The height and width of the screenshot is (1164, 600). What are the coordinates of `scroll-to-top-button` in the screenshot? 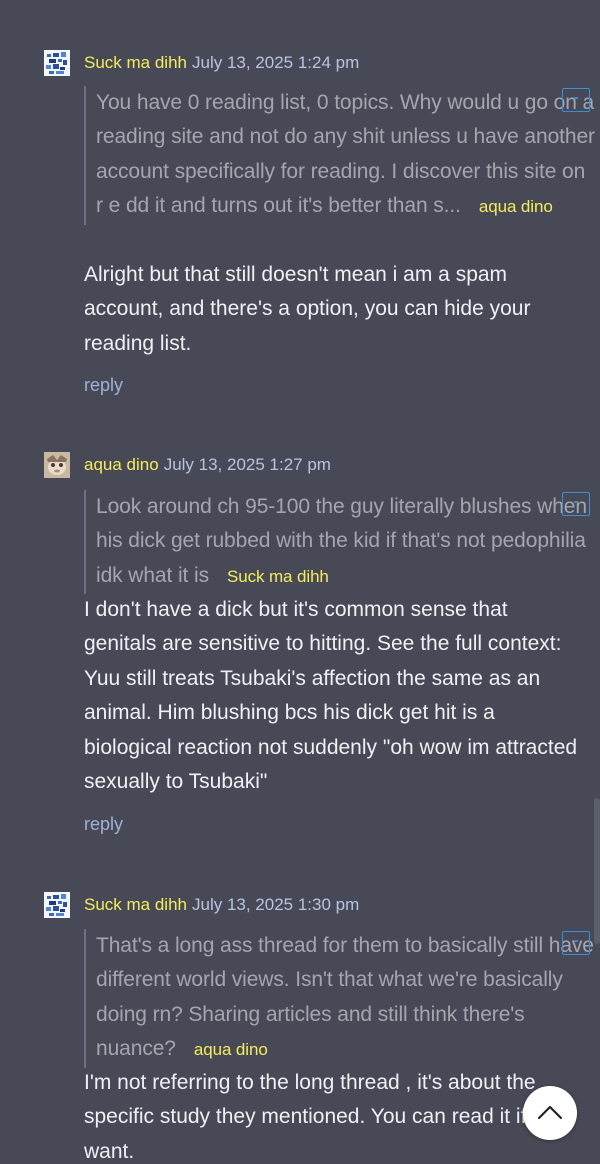 It's located at (550, 1113).